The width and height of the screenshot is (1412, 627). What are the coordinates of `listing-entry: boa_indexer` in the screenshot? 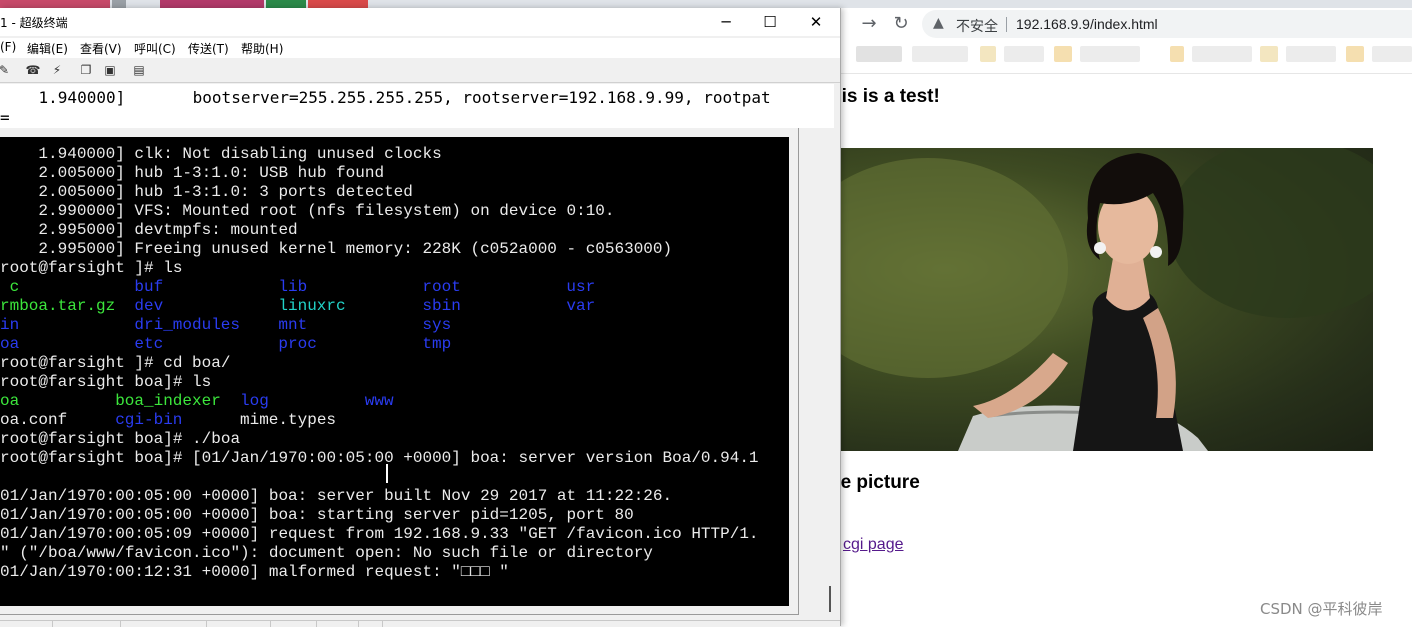 It's located at (168, 401).